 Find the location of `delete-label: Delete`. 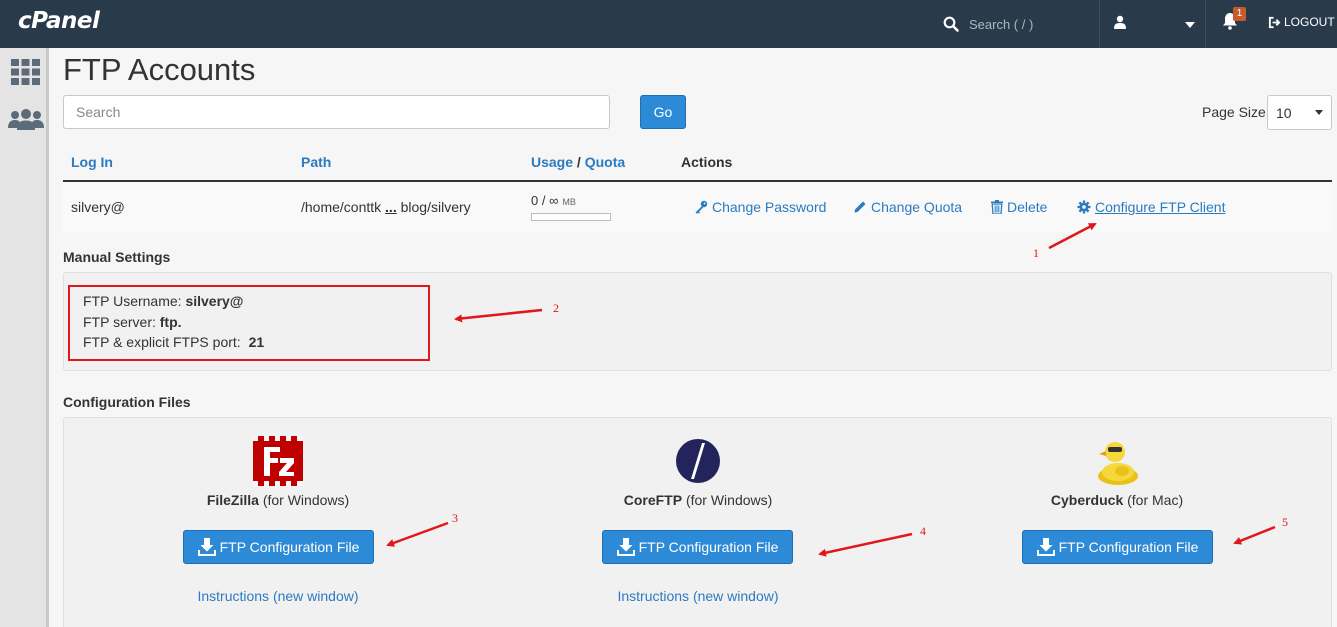

delete-label: Delete is located at coordinates (1027, 207).